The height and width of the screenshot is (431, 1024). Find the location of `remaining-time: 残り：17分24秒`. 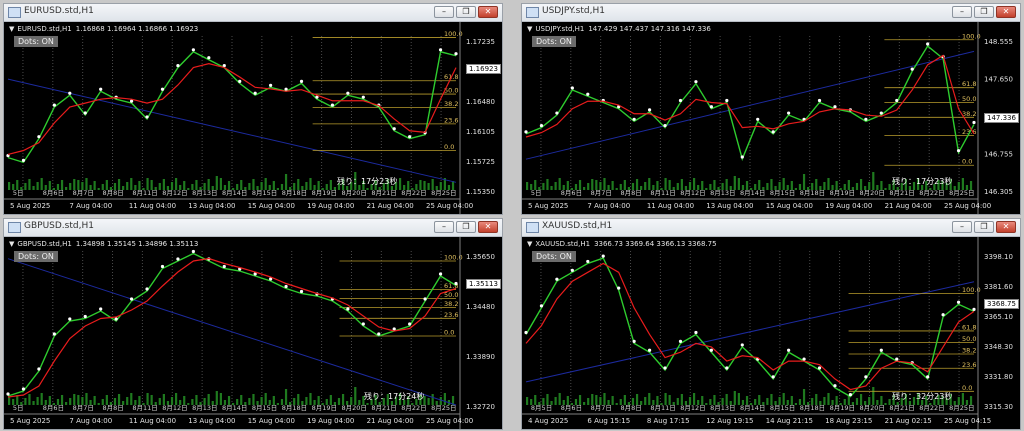

remaining-time: 残り：17分24秒 is located at coordinates (394, 396).